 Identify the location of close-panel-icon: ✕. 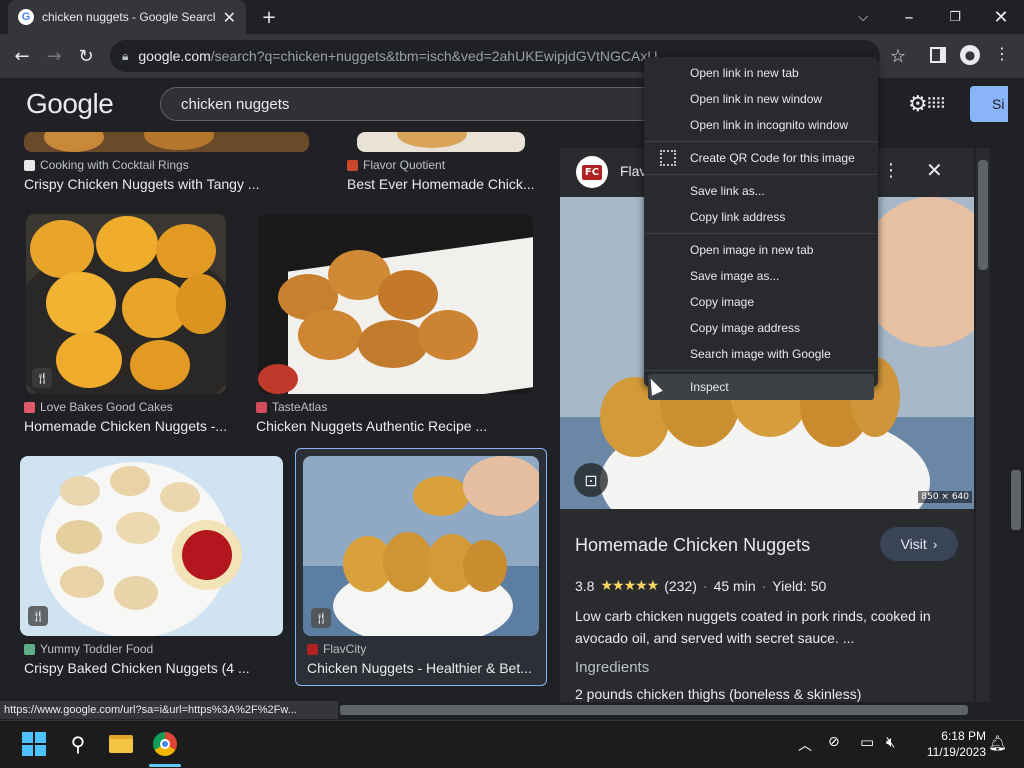
(934, 170).